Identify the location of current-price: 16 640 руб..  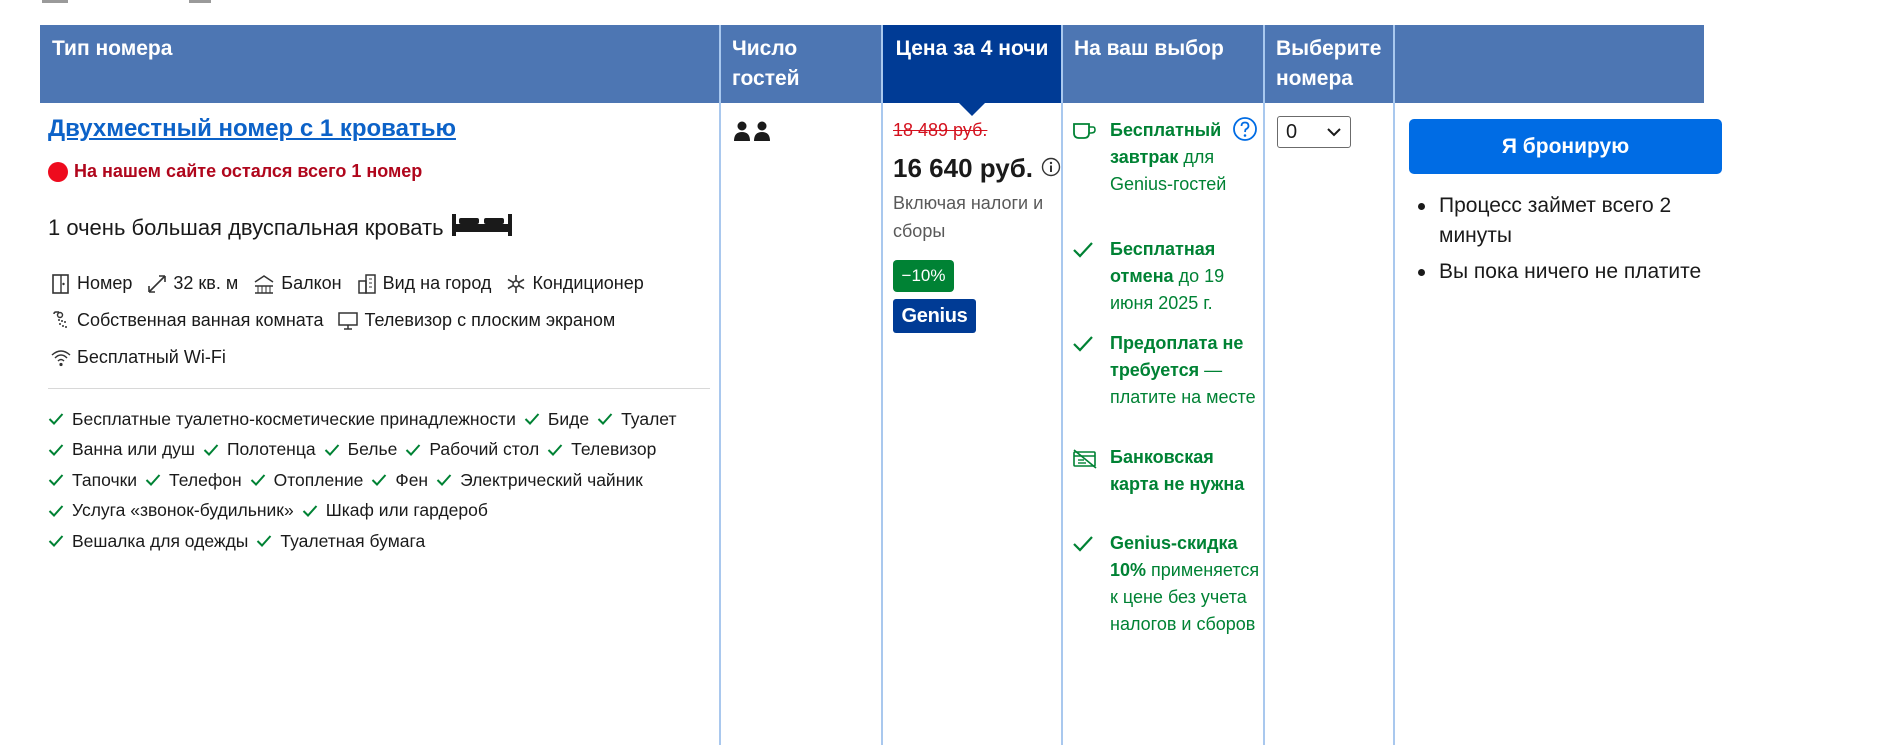
(977, 168).